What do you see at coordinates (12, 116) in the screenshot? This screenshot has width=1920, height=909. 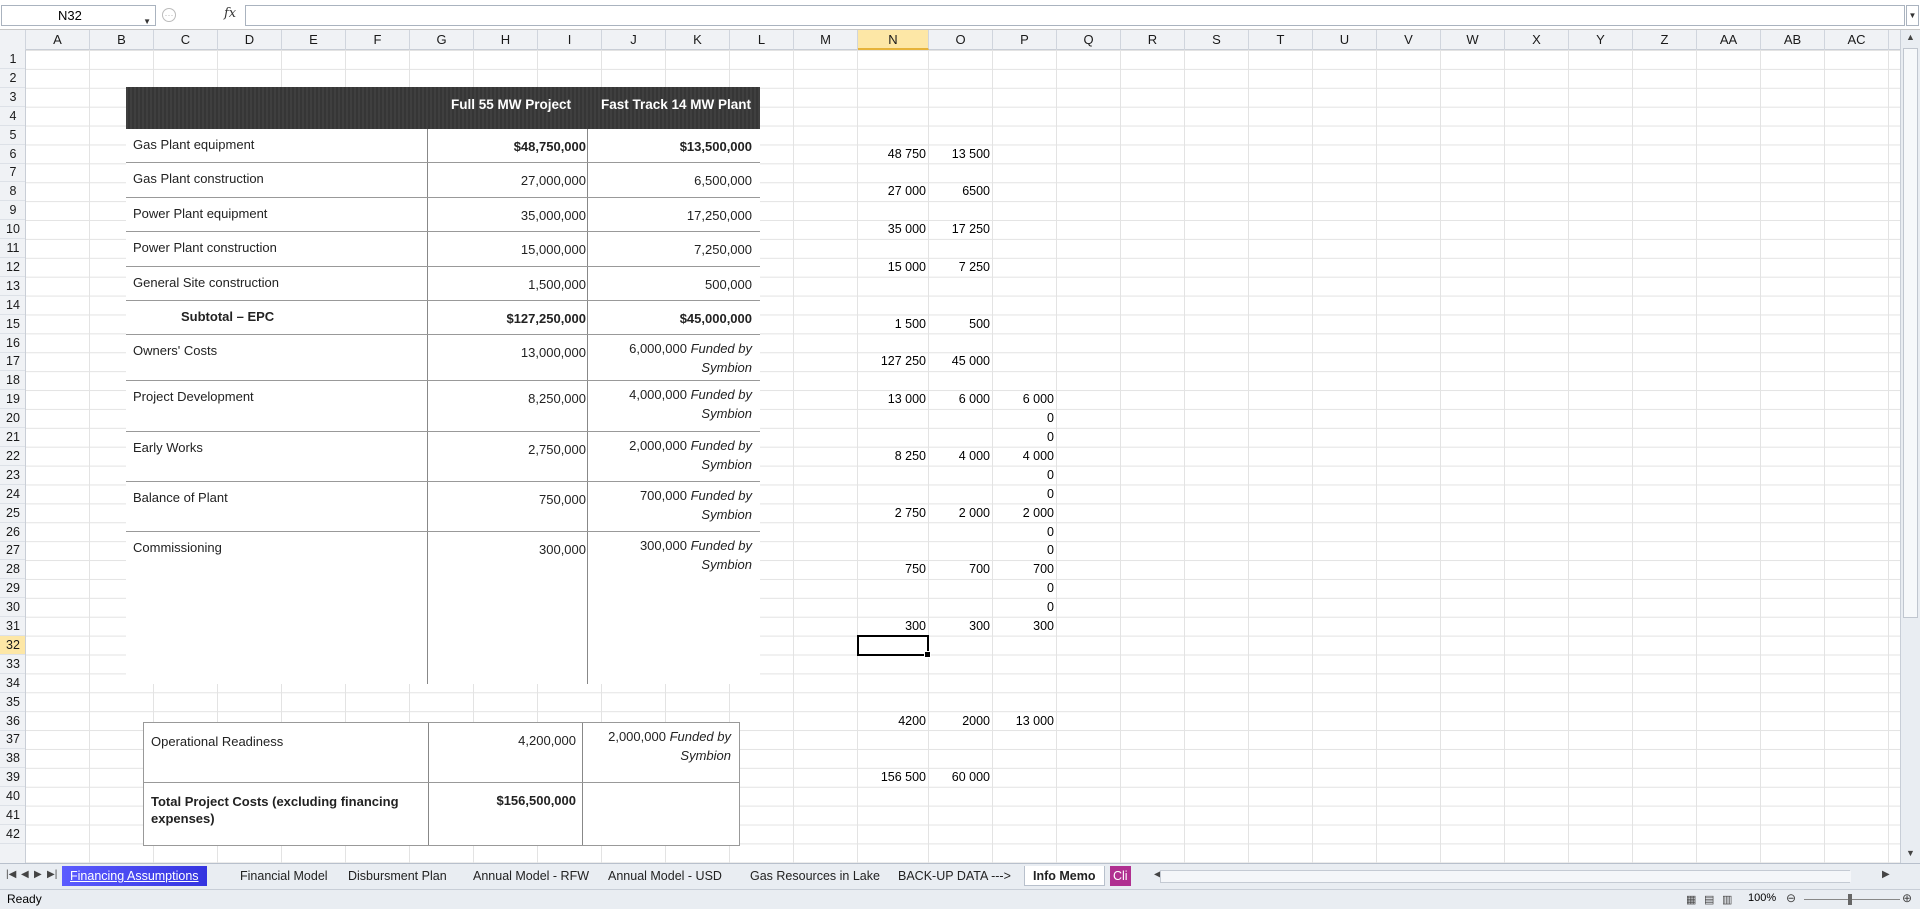 I see `row-header-4: 4` at bounding box center [12, 116].